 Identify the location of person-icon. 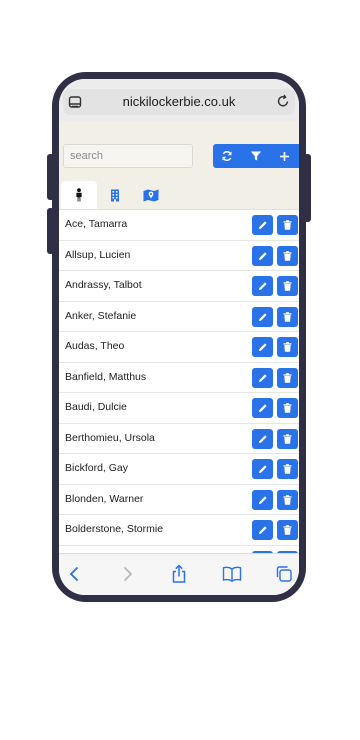
(79, 195).